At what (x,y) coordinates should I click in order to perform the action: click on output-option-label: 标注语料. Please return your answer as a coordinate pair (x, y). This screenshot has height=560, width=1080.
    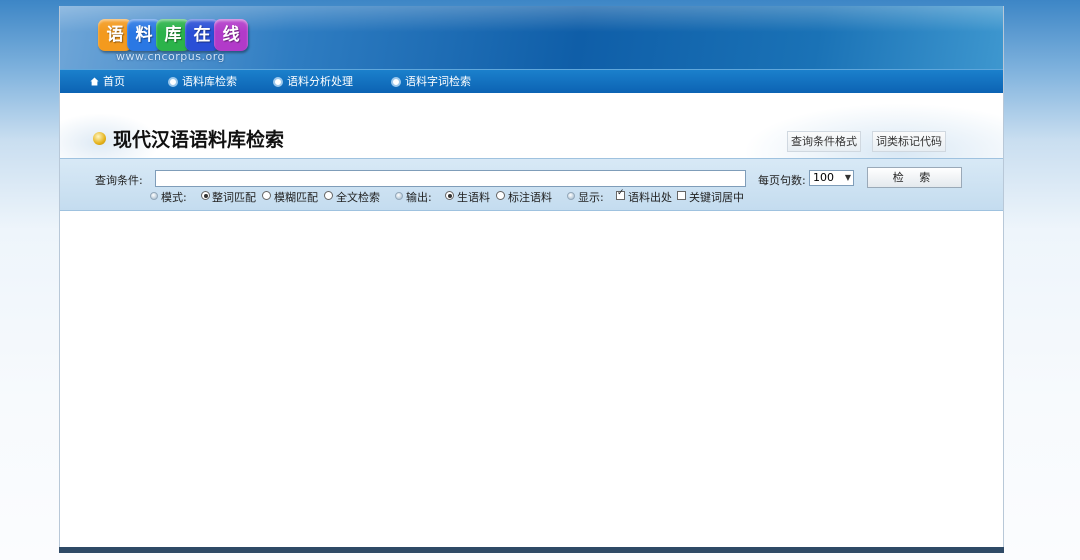
    Looking at the image, I should click on (530, 197).